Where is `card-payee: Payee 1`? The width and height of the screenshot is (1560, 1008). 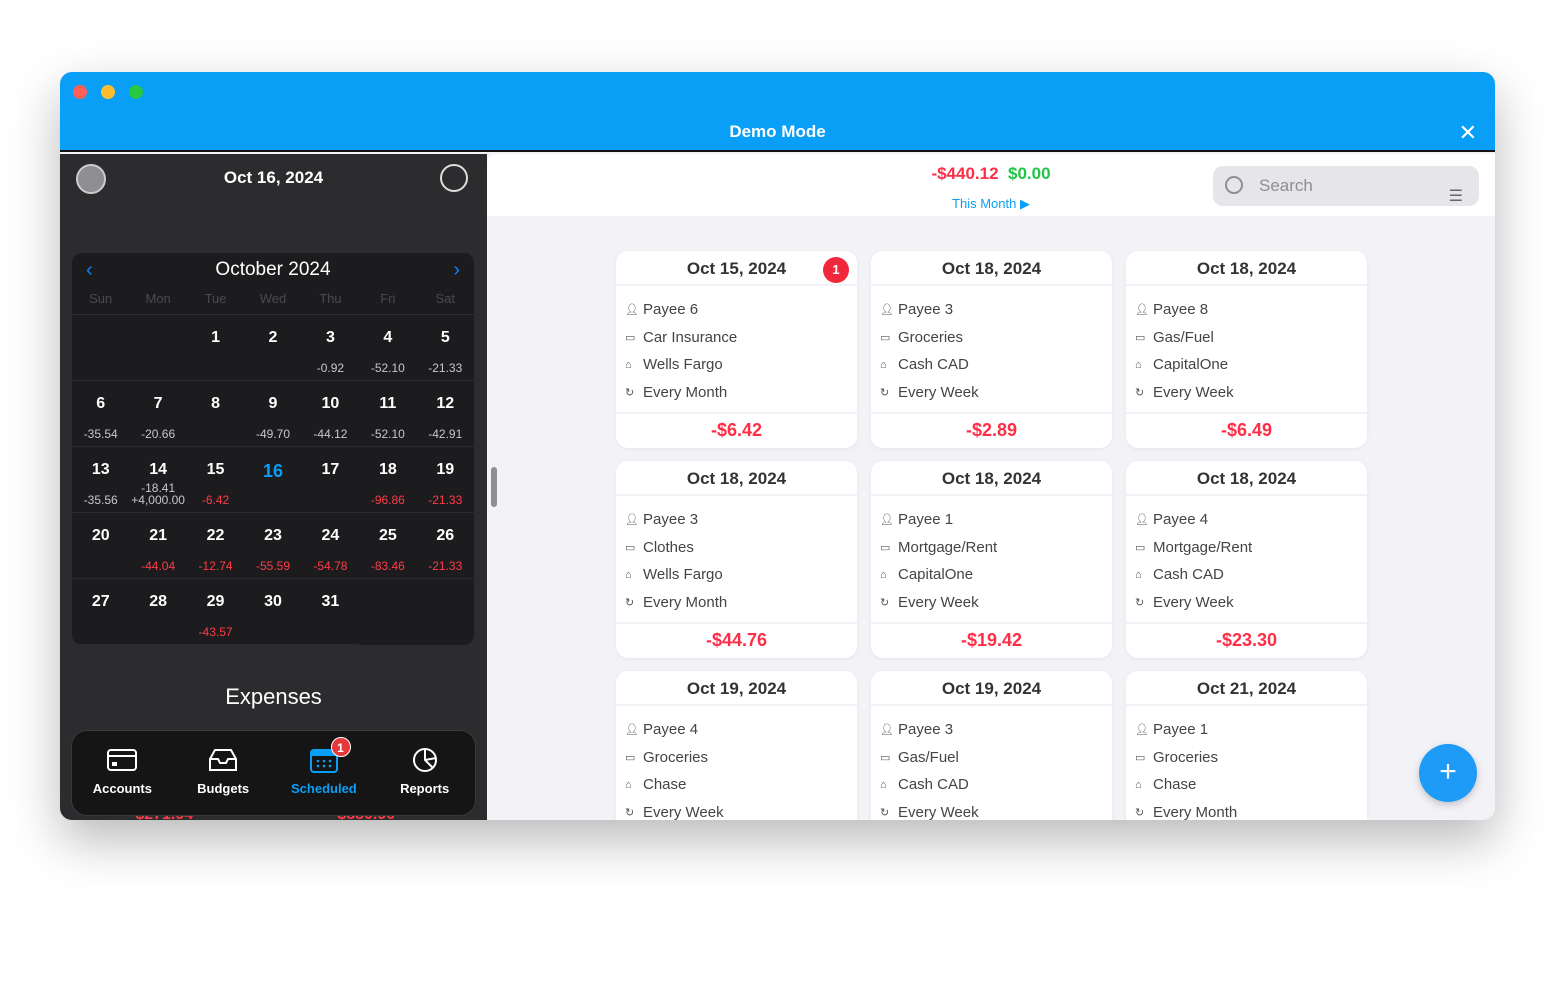
card-payee: Payee 1 is located at coordinates (926, 520).